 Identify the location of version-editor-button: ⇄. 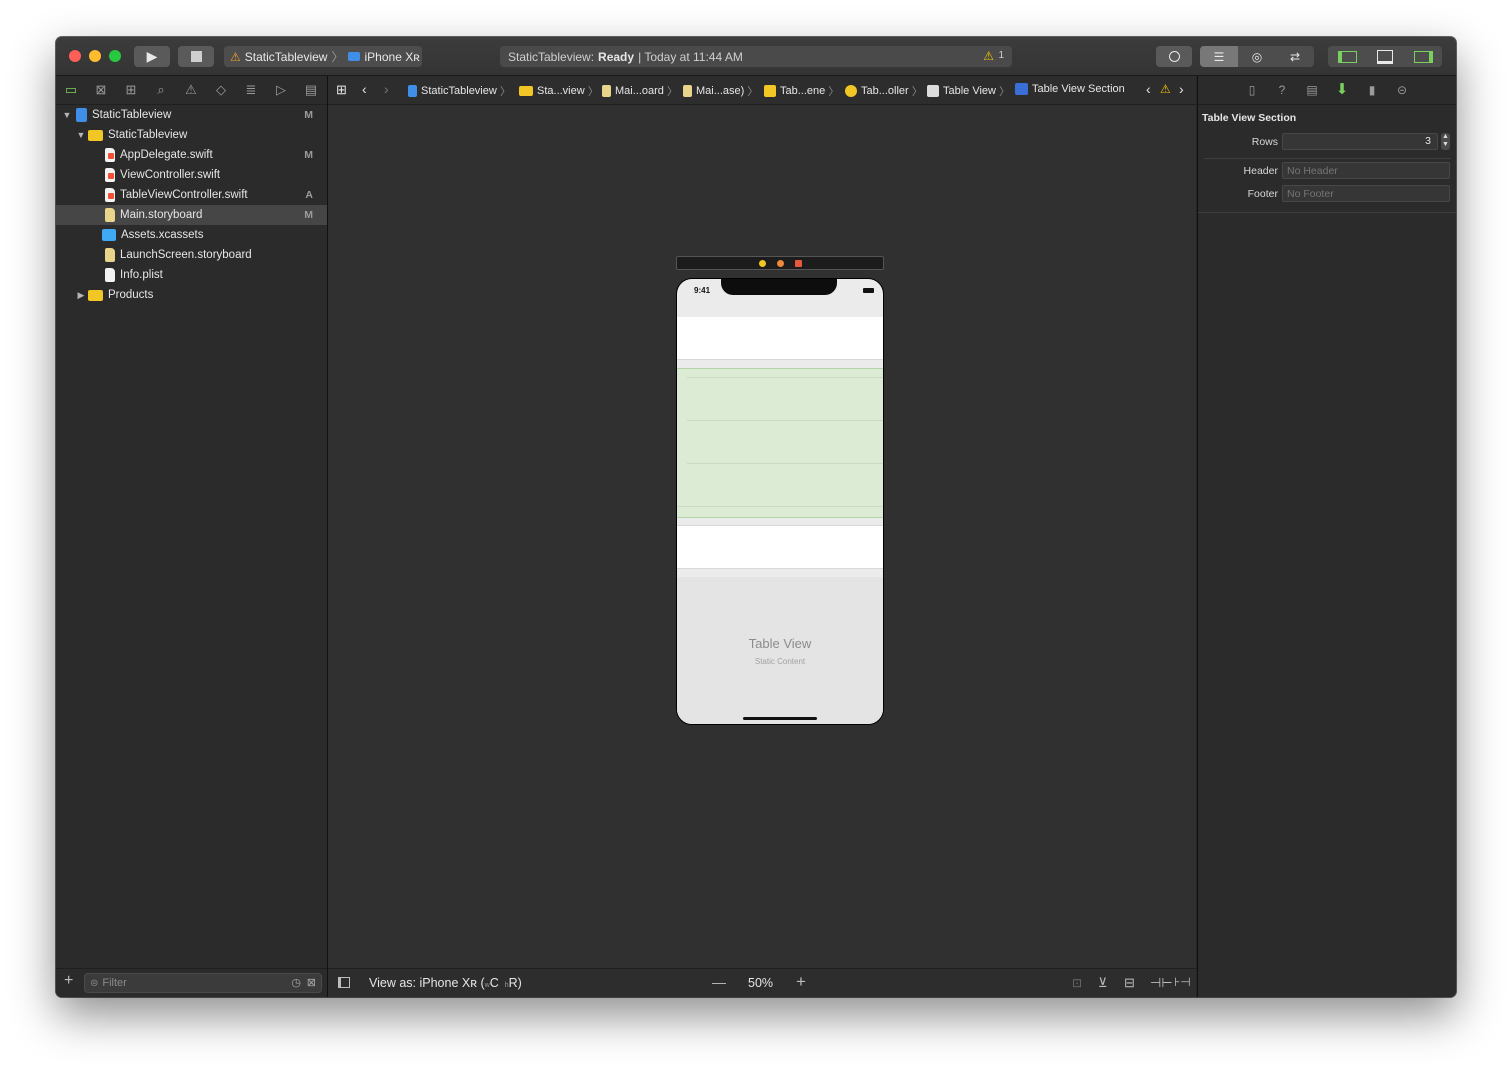
(1295, 56).